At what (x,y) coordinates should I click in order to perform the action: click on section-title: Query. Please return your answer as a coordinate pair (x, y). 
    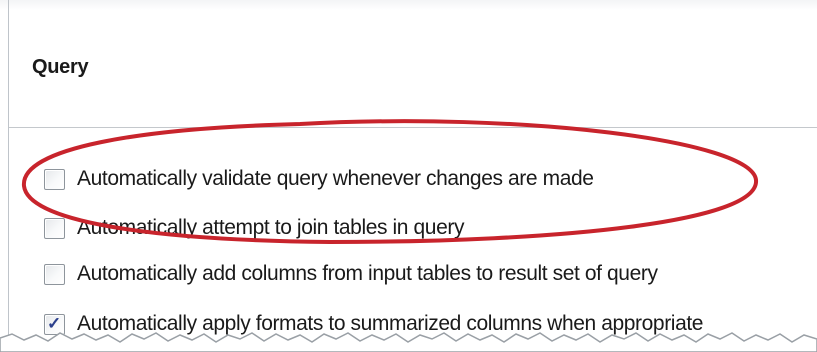
    Looking at the image, I should click on (60, 67).